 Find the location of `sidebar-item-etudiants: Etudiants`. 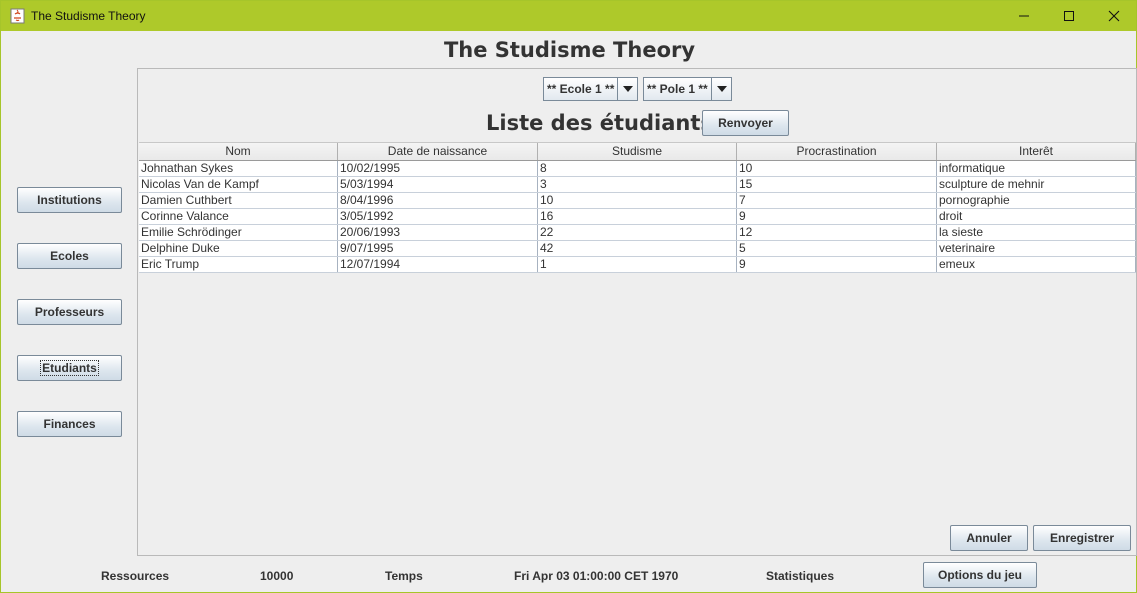

sidebar-item-etudiants: Etudiants is located at coordinates (69, 368).